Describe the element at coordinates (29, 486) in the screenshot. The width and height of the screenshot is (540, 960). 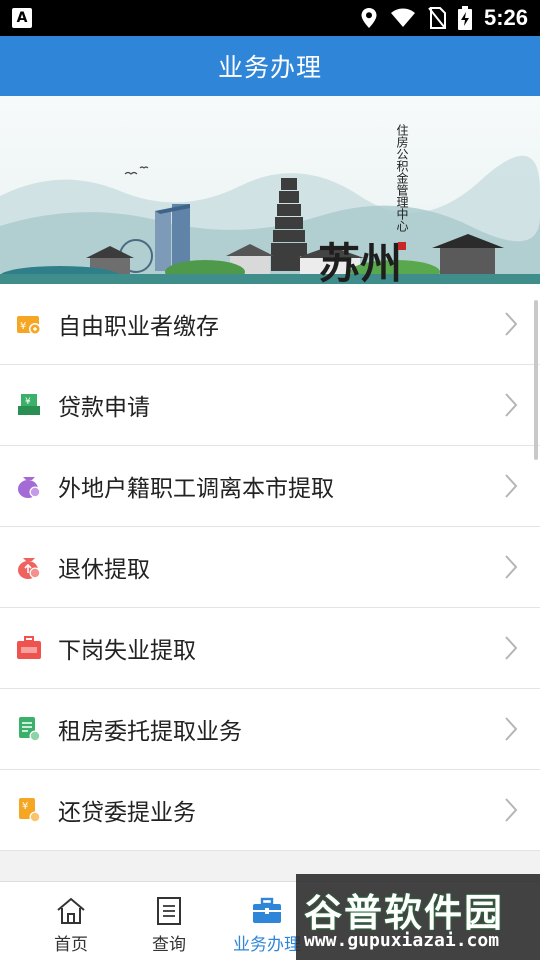
I see `purple-bag-icon` at that location.